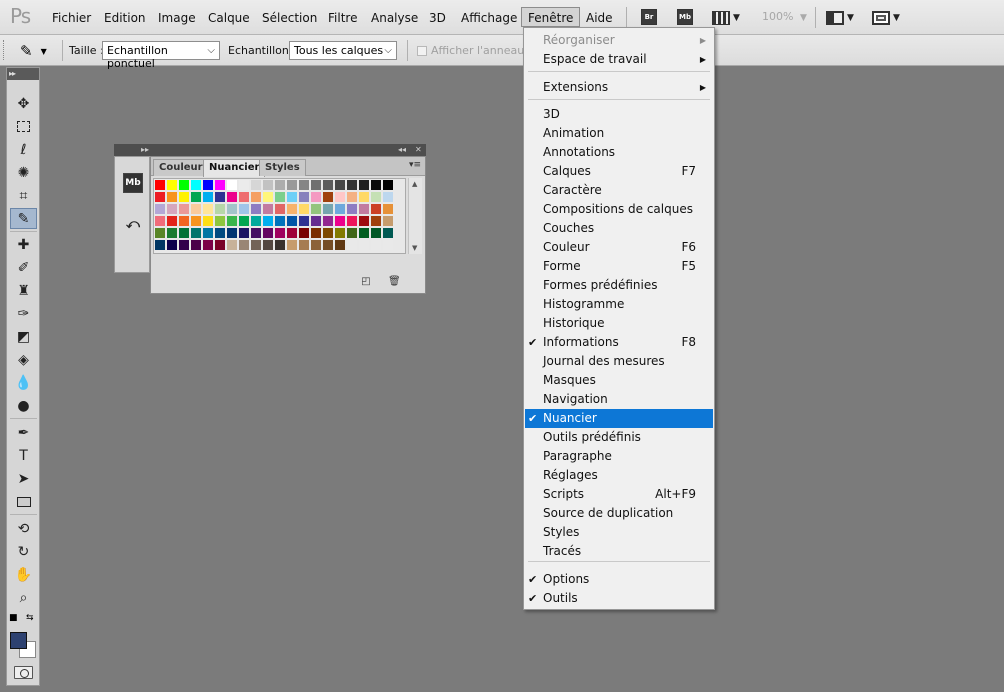  I want to click on menu-item-paragraphe: Paragraphe, so click(619, 456).